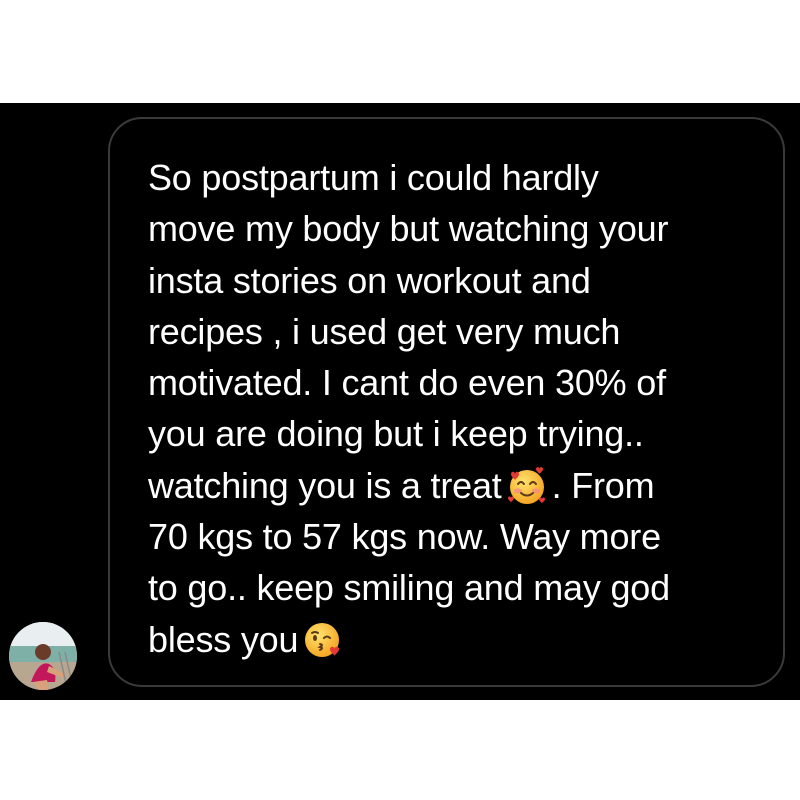 Image resolution: width=800 pixels, height=800 pixels. I want to click on message-line: insta stories on workout and, so click(369, 280).